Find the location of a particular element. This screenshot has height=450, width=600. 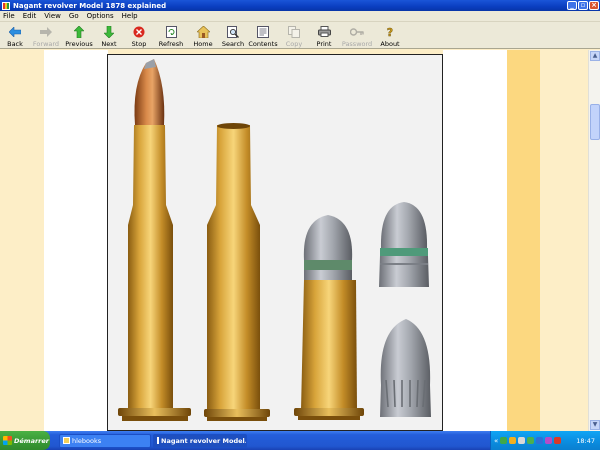

search-icon is located at coordinates (233, 31).